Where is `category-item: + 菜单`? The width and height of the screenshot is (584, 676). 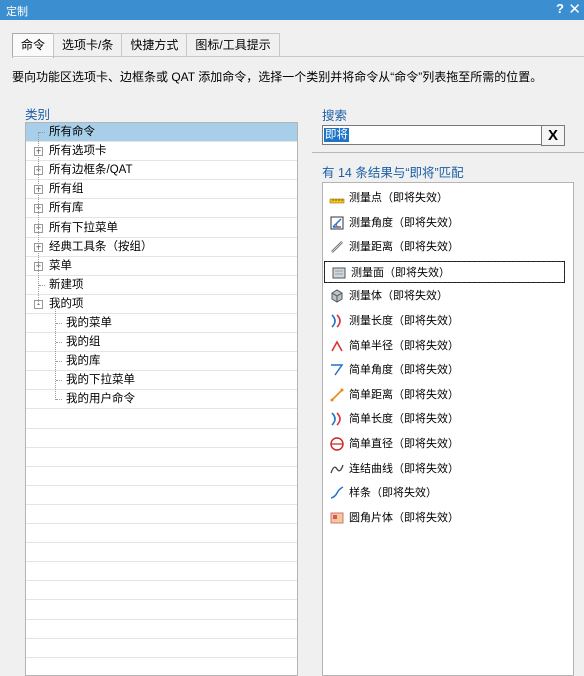
category-item: + 菜单 is located at coordinates (161, 266).